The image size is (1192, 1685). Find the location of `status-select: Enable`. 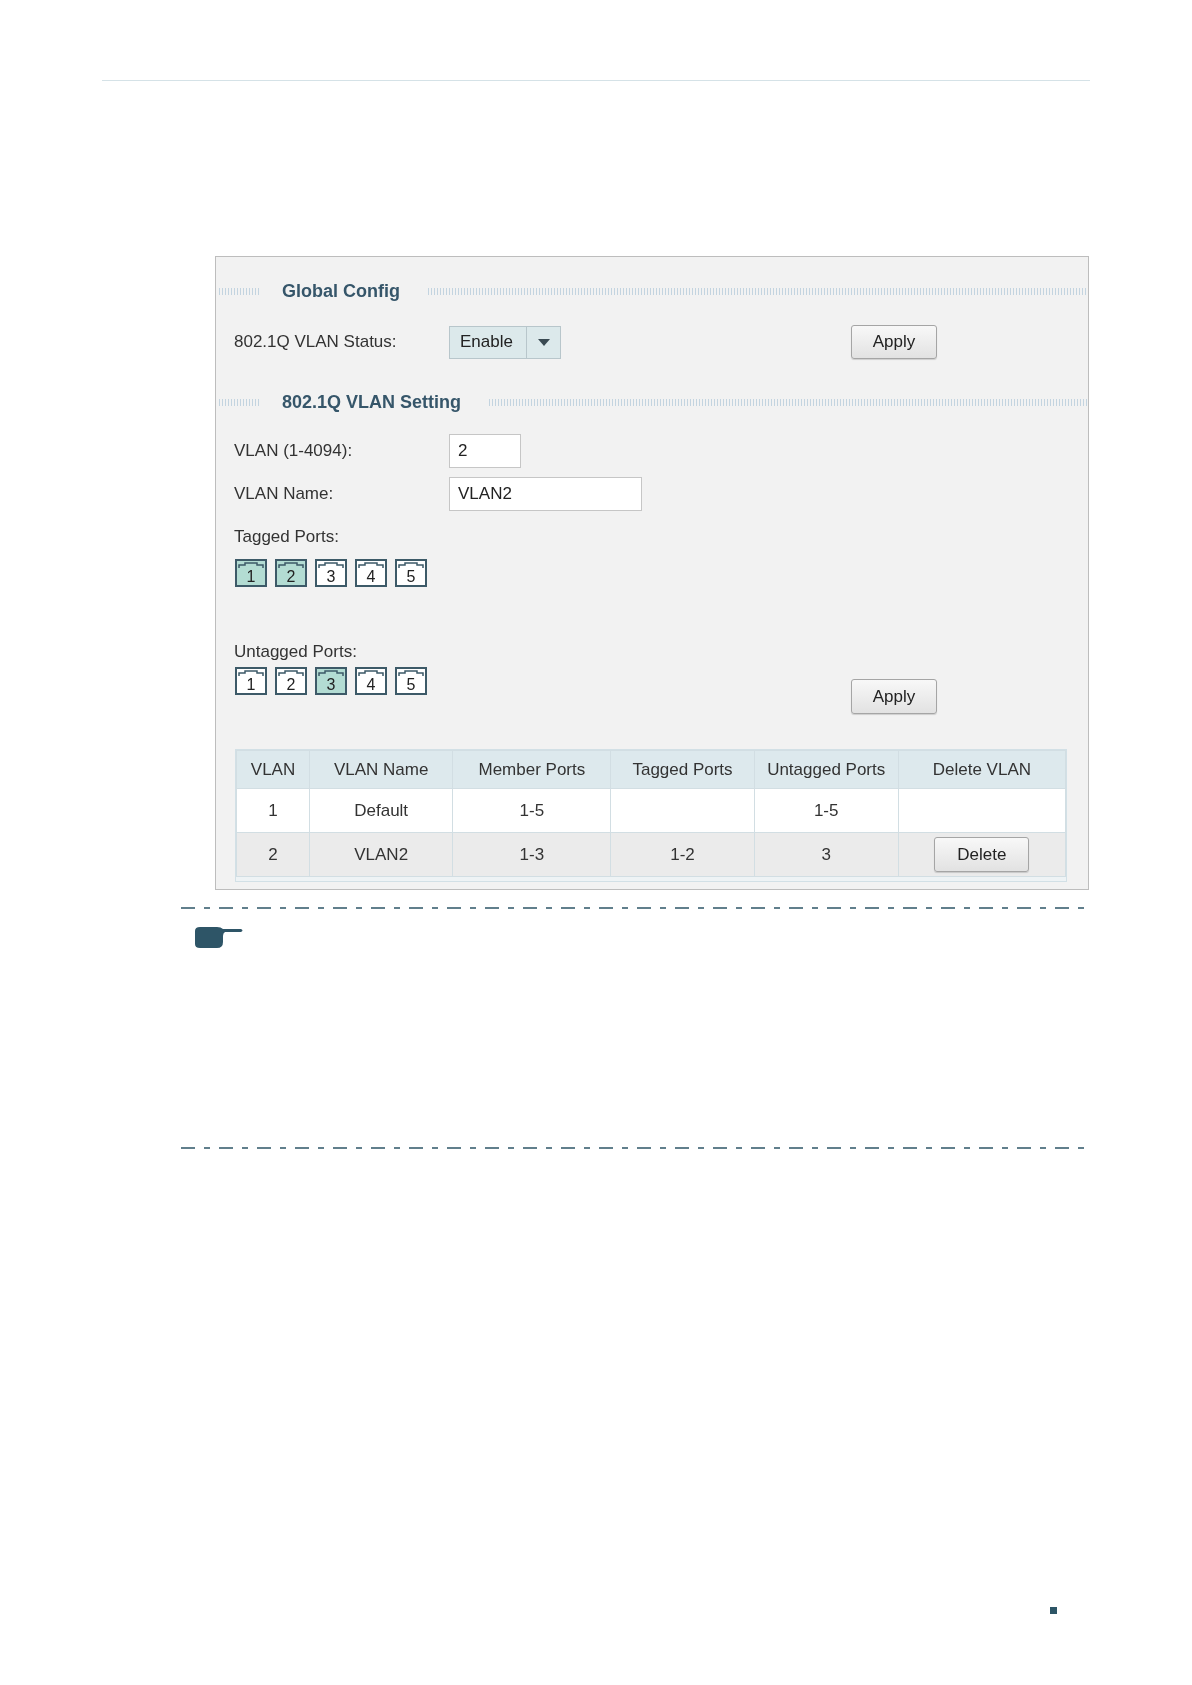

status-select: Enable is located at coordinates (505, 342).